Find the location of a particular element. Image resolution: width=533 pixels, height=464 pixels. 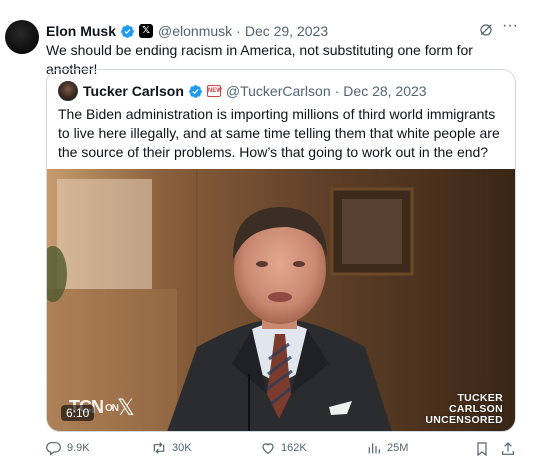

repost-button: 30K is located at coordinates (171, 448).